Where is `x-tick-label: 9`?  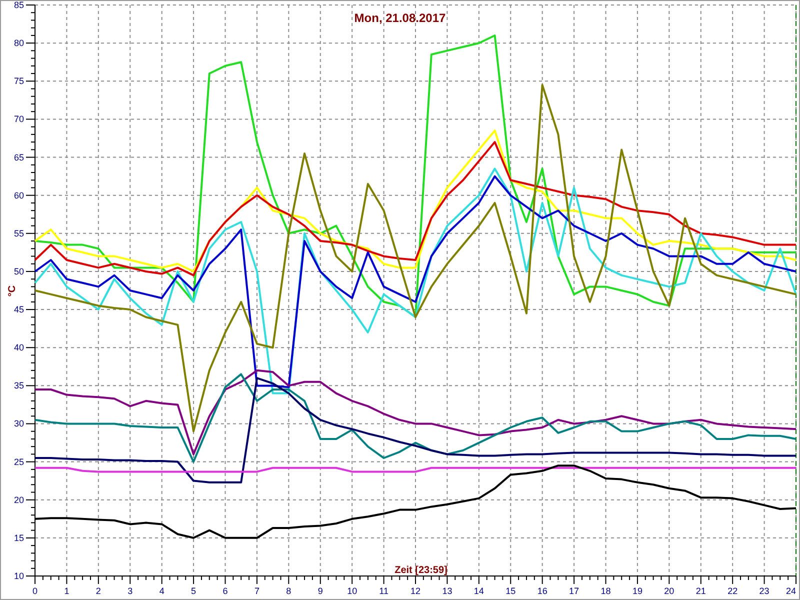
x-tick-label: 9 is located at coordinates (320, 591).